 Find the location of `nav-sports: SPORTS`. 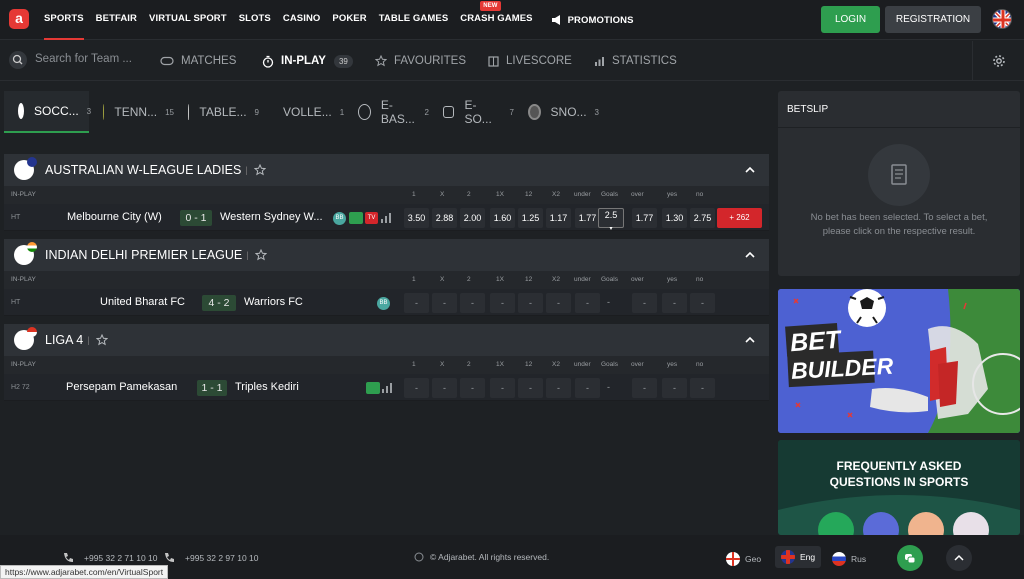

nav-sports: SPORTS is located at coordinates (64, 23).